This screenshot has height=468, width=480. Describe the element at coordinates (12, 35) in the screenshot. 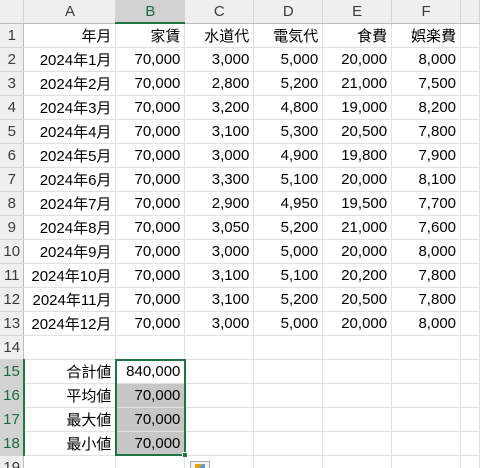

I see `row-header: 1` at that location.